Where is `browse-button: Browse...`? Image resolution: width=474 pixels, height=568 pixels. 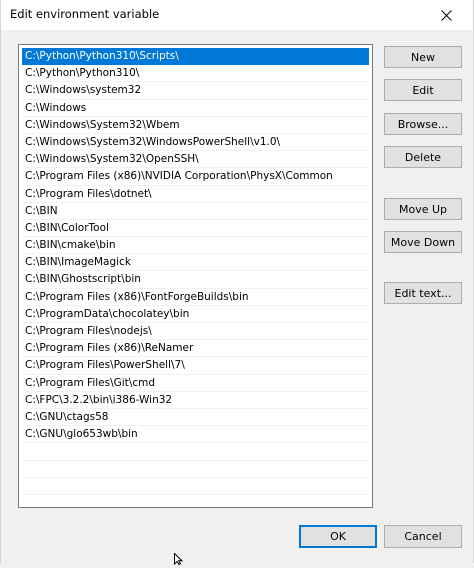 browse-button: Browse... is located at coordinates (423, 124).